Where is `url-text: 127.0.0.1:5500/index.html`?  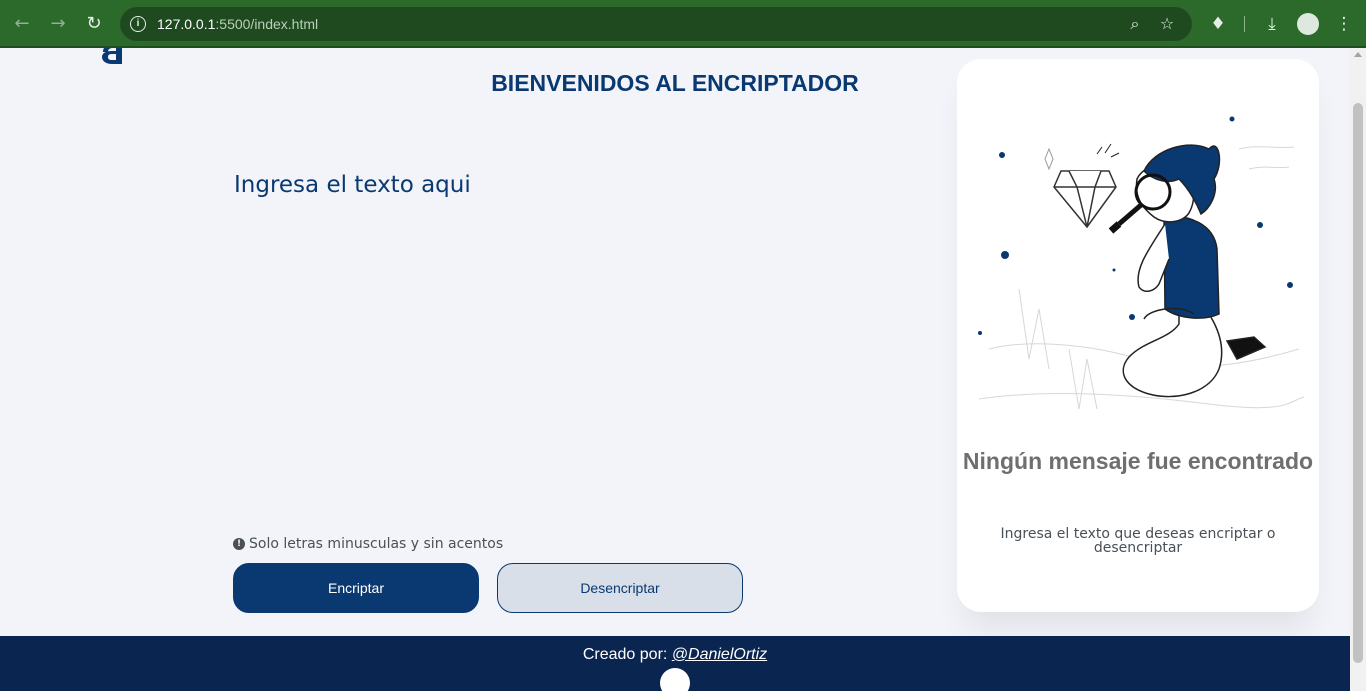
url-text: 127.0.0.1:5500/index.html is located at coordinates (237, 24).